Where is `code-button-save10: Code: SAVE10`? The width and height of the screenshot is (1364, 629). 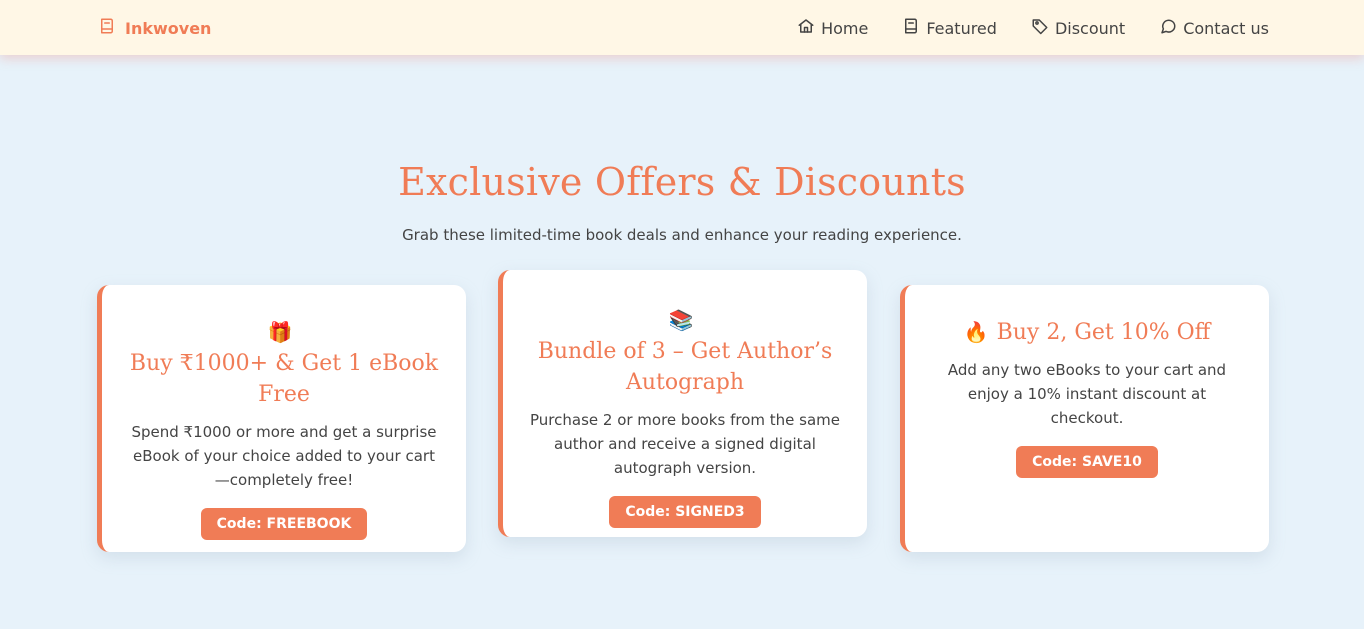
code-button-save10: Code: SAVE10 is located at coordinates (1087, 462).